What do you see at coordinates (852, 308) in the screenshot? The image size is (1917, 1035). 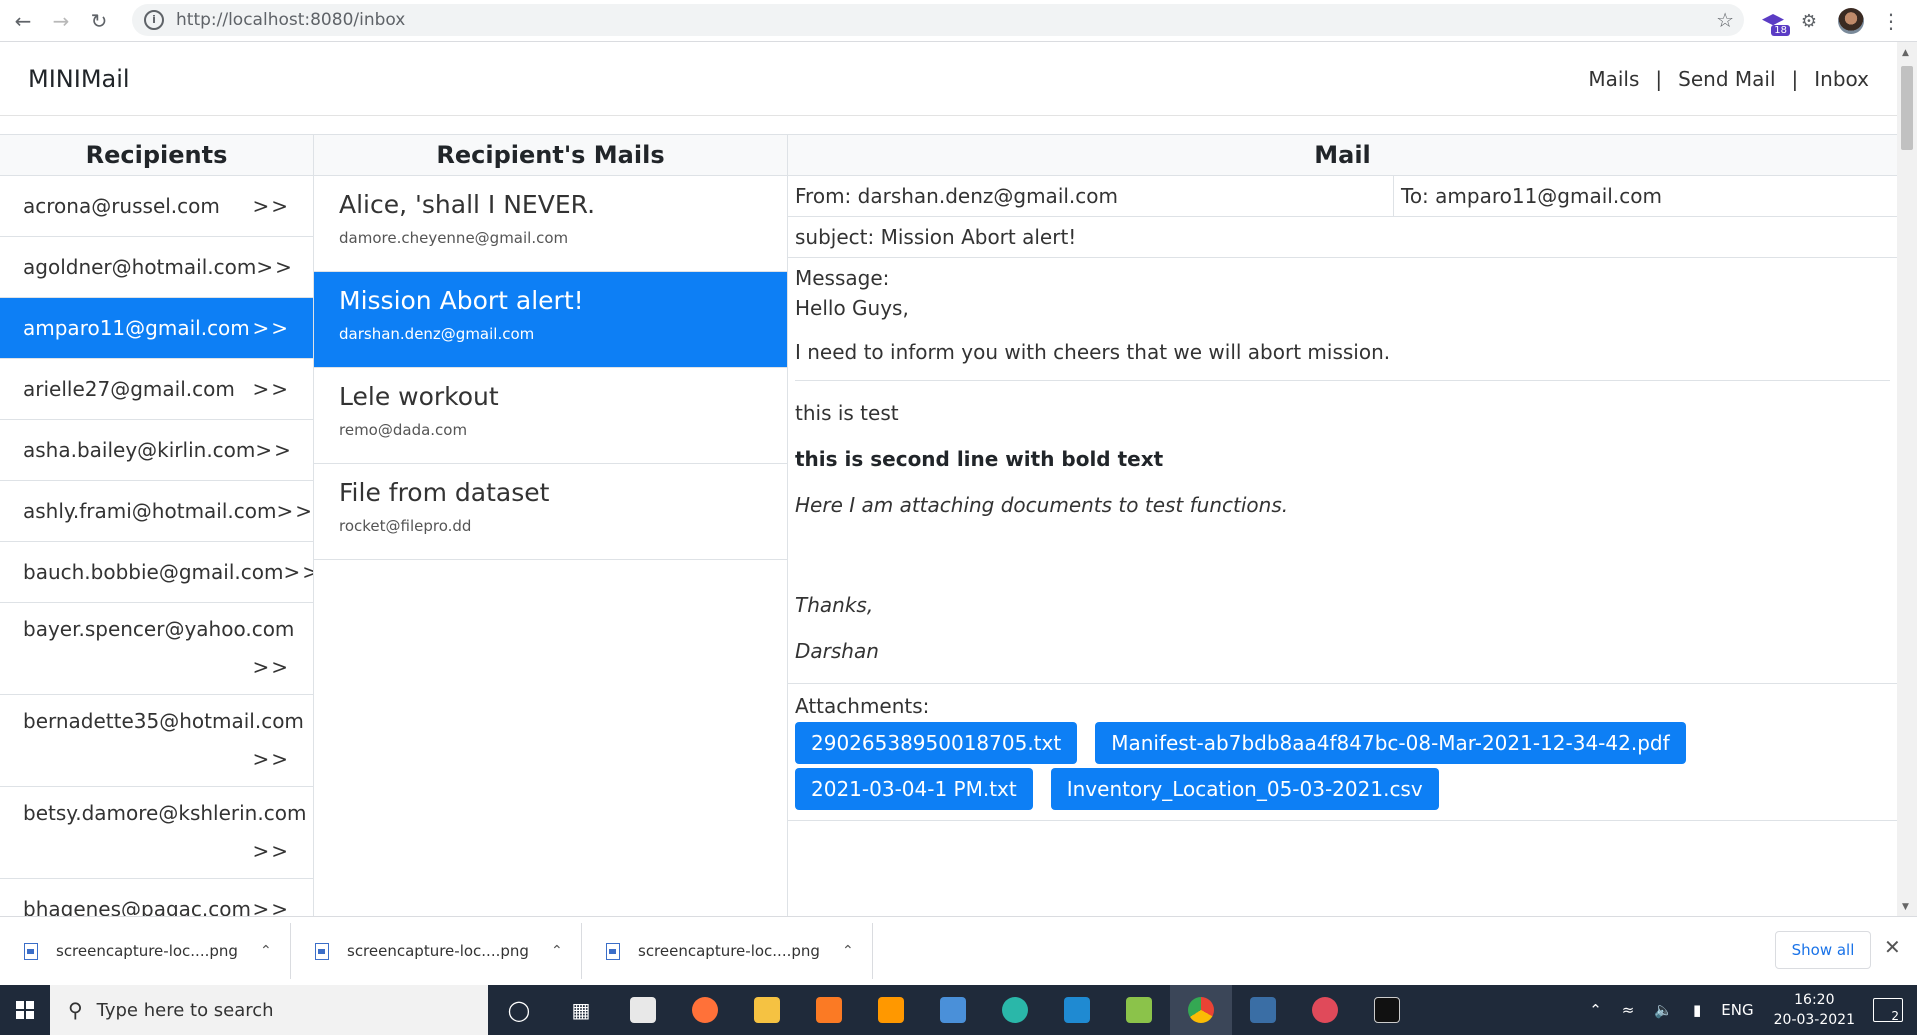 I see `message-greeting: Hello Guys,` at bounding box center [852, 308].